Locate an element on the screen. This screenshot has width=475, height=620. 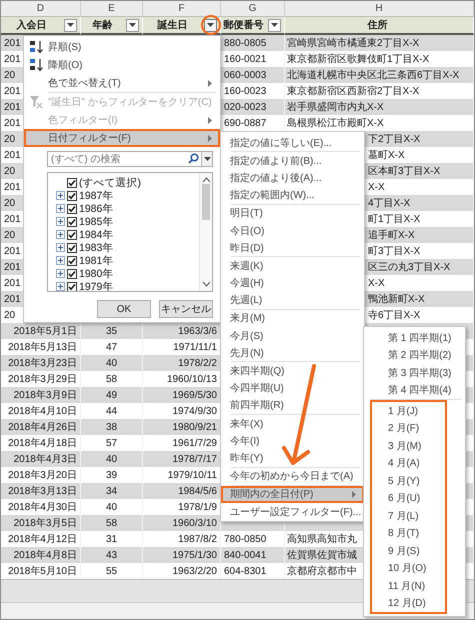
column-letter: F is located at coordinates (182, 9).